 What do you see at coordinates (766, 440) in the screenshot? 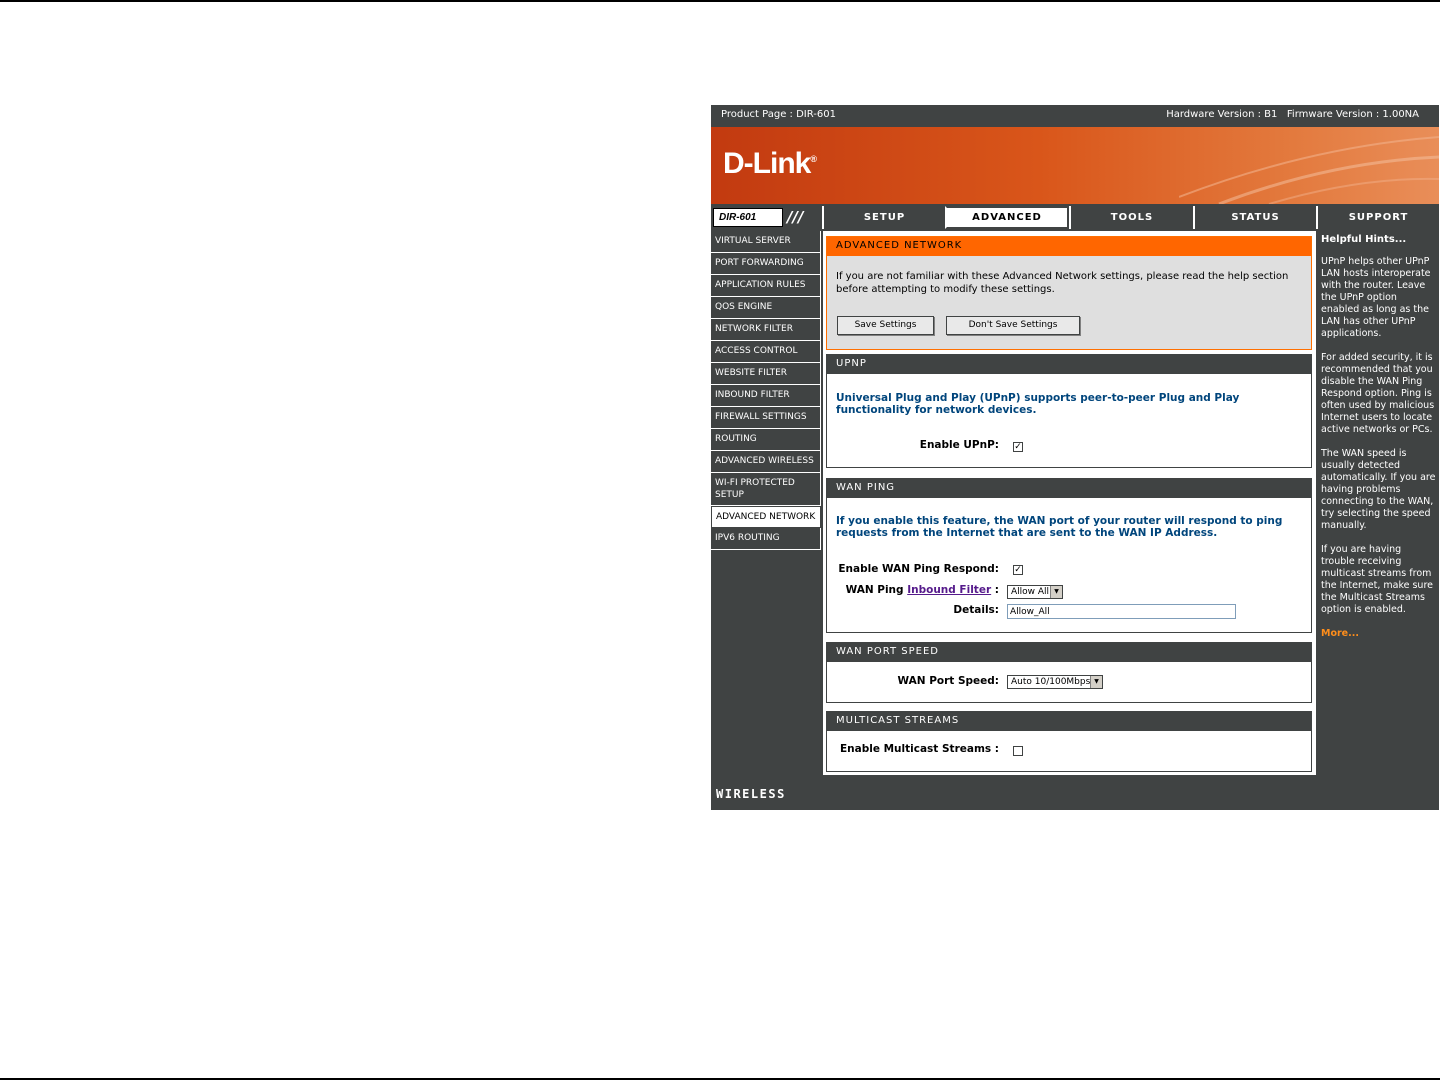
I see `sidebar-item-routing: ROUTING` at bounding box center [766, 440].